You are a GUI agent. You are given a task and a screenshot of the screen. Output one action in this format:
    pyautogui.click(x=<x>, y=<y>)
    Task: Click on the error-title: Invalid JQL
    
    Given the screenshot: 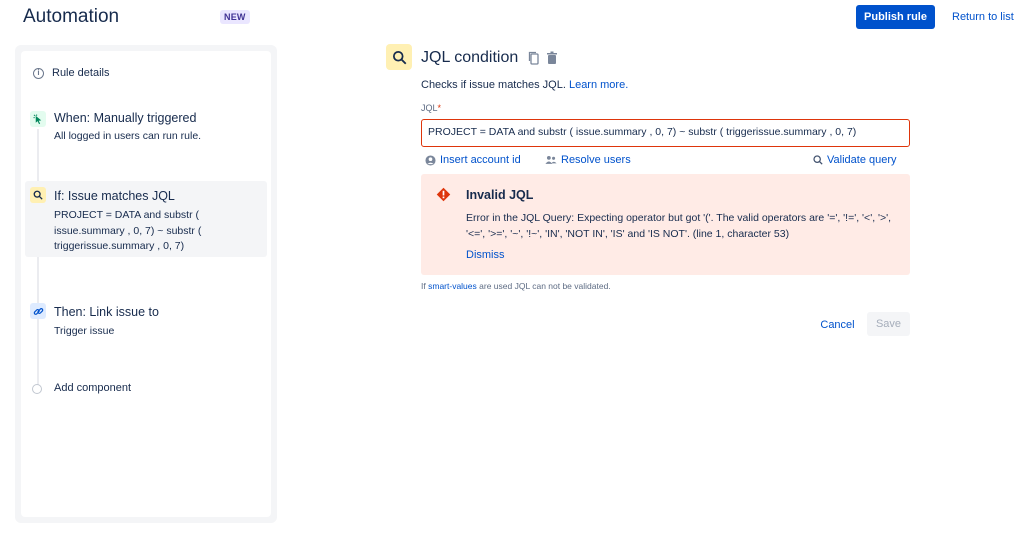 What is the action you would take?
    pyautogui.click(x=500, y=195)
    